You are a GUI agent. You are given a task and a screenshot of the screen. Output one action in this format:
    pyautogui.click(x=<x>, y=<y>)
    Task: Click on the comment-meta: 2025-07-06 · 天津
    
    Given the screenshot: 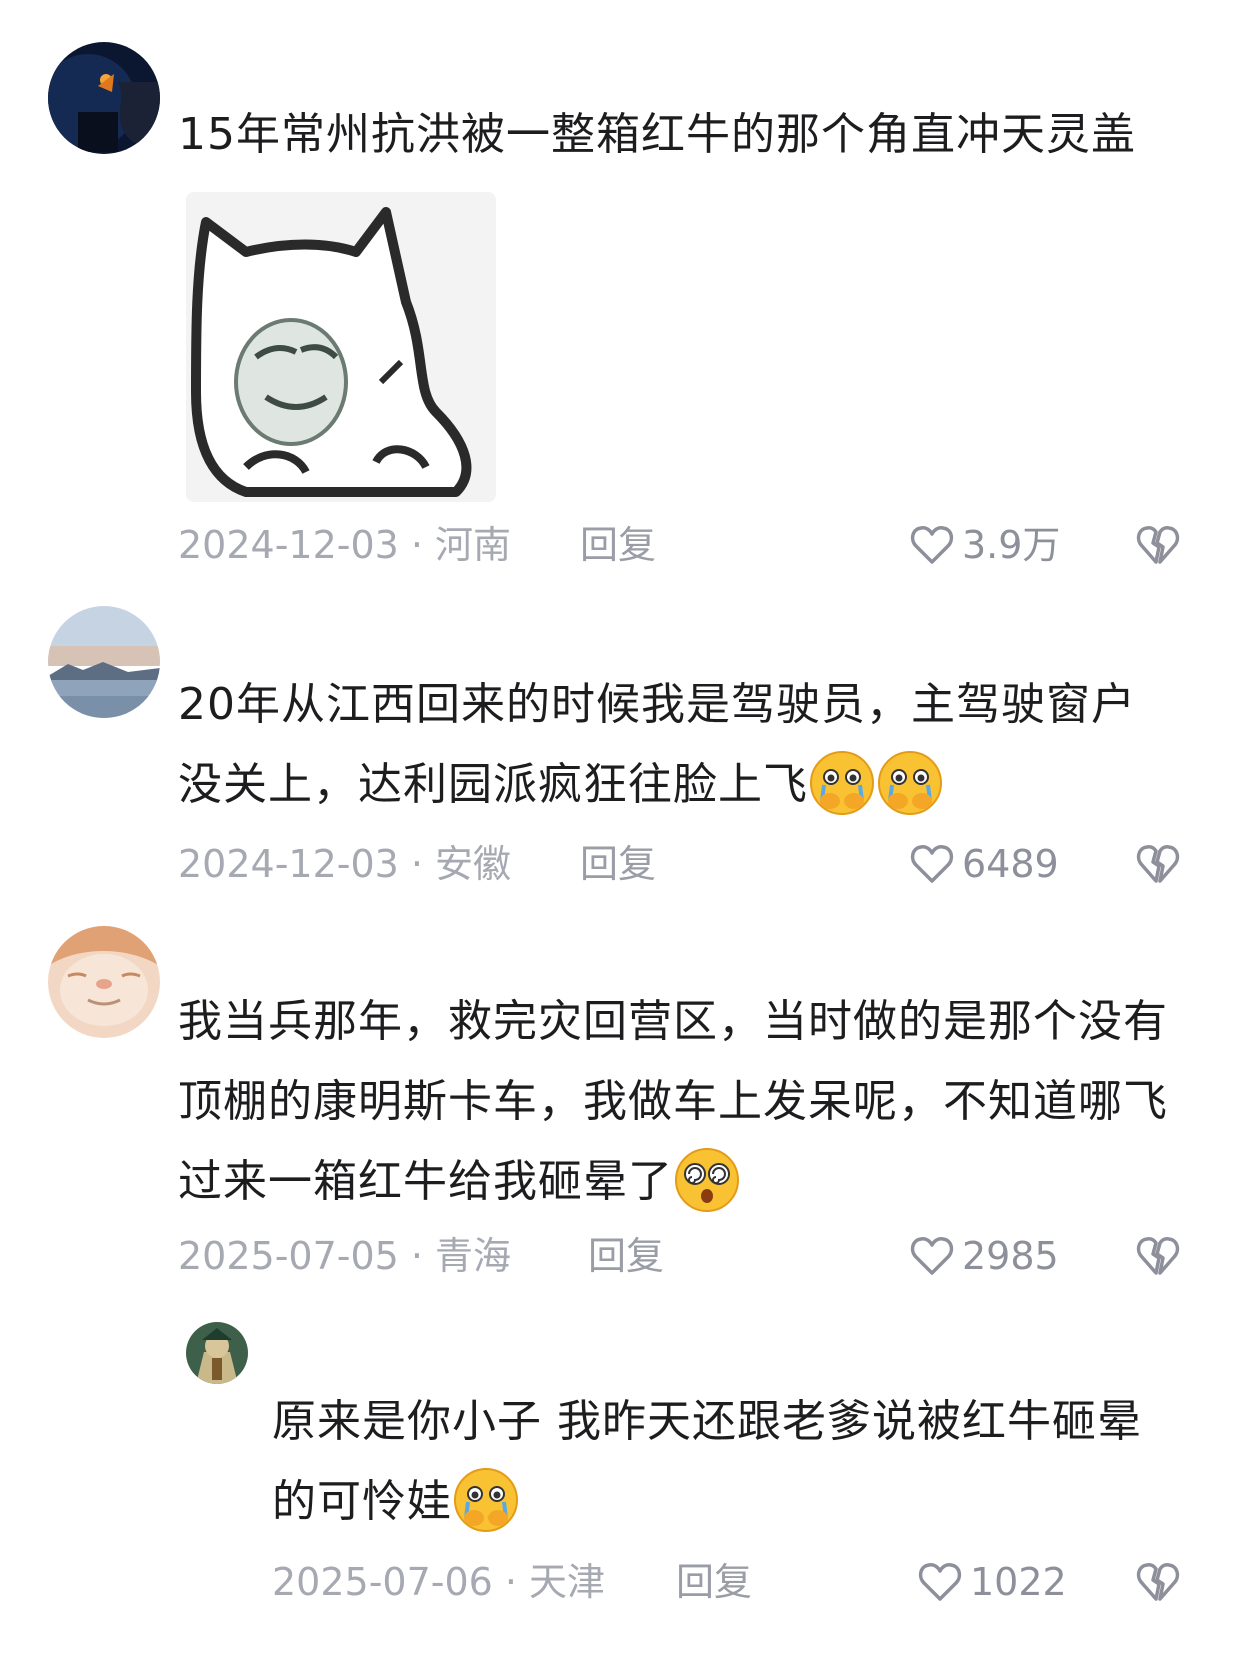 What is the action you would take?
    pyautogui.click(x=438, y=1582)
    